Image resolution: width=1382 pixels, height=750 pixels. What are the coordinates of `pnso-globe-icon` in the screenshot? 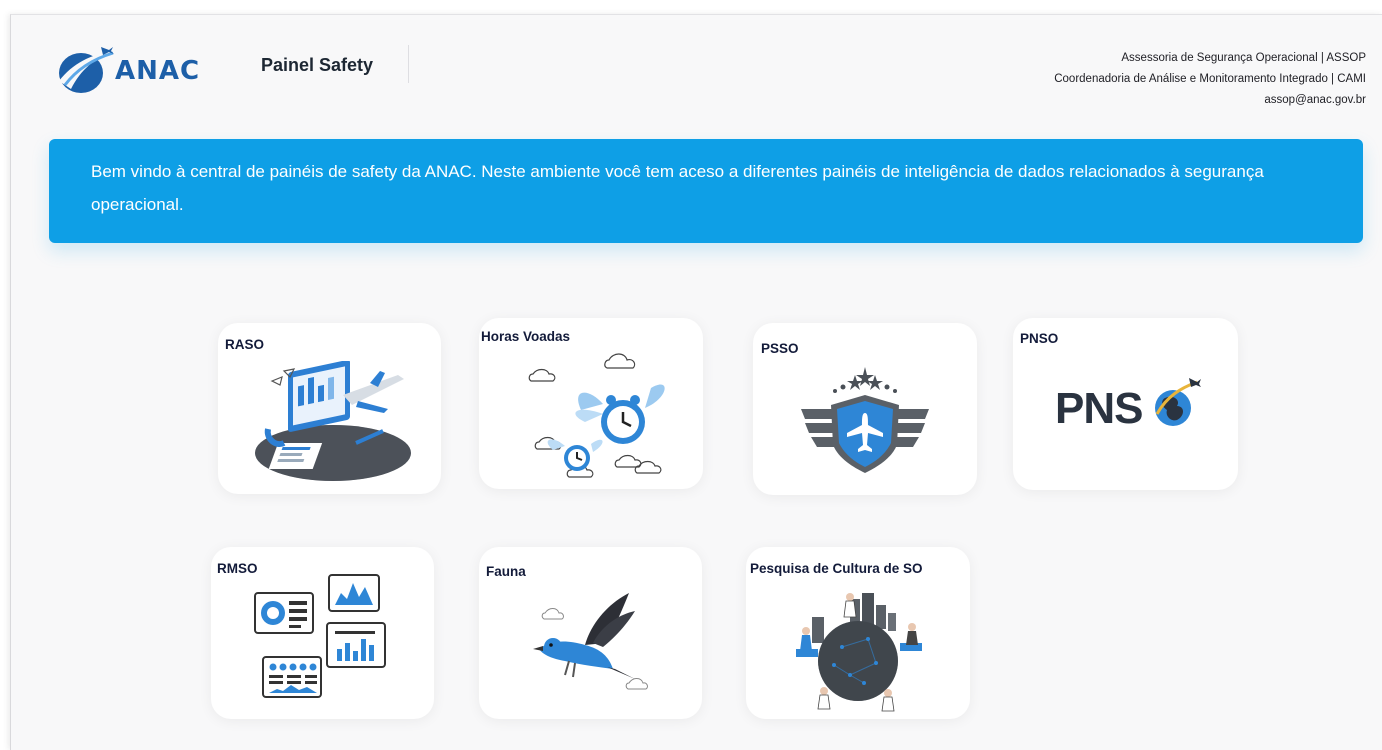 It's located at (1178, 402).